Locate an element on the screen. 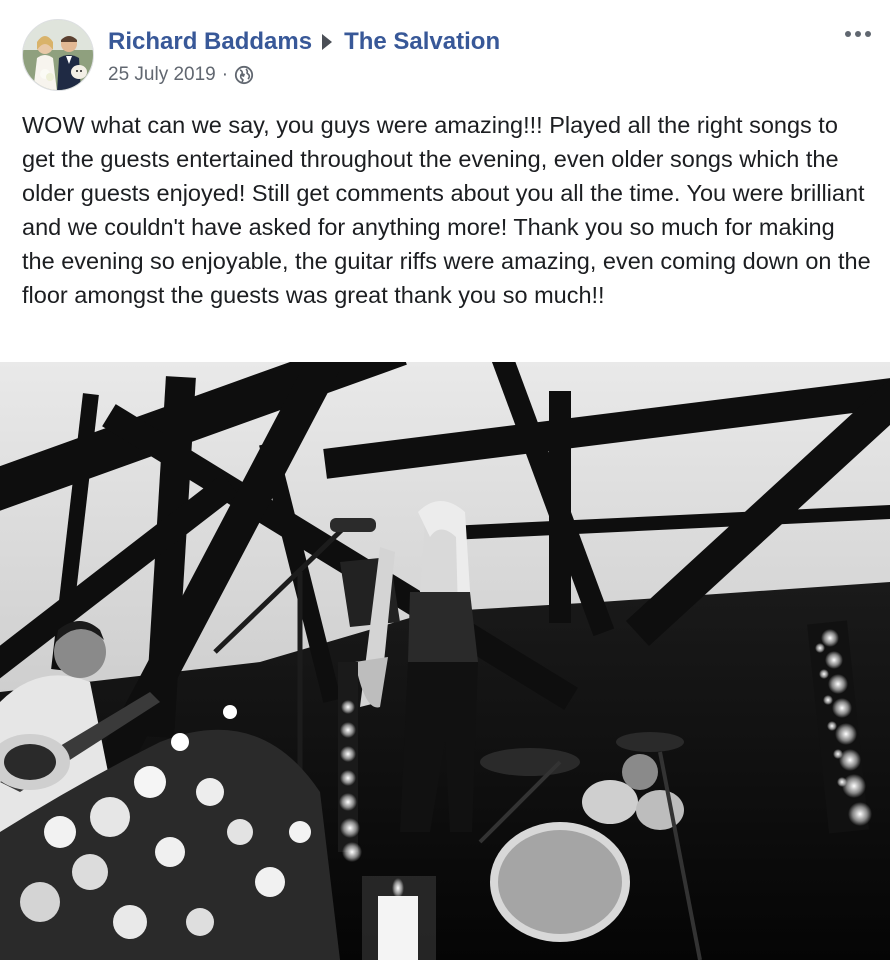 The height and width of the screenshot is (960, 890). author-avatar is located at coordinates (58, 55).